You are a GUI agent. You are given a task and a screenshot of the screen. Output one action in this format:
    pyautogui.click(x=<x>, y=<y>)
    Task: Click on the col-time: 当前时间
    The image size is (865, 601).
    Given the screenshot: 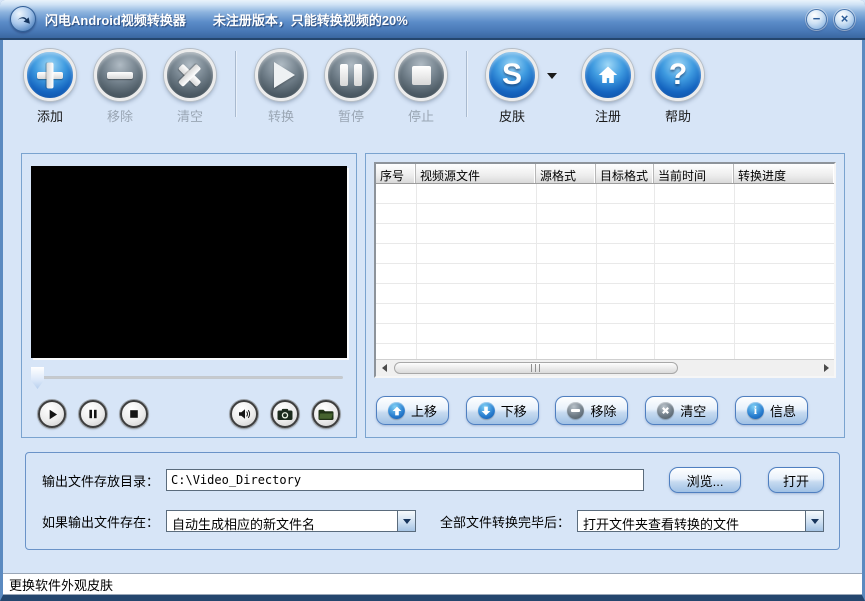 What is the action you would take?
    pyautogui.click(x=694, y=173)
    